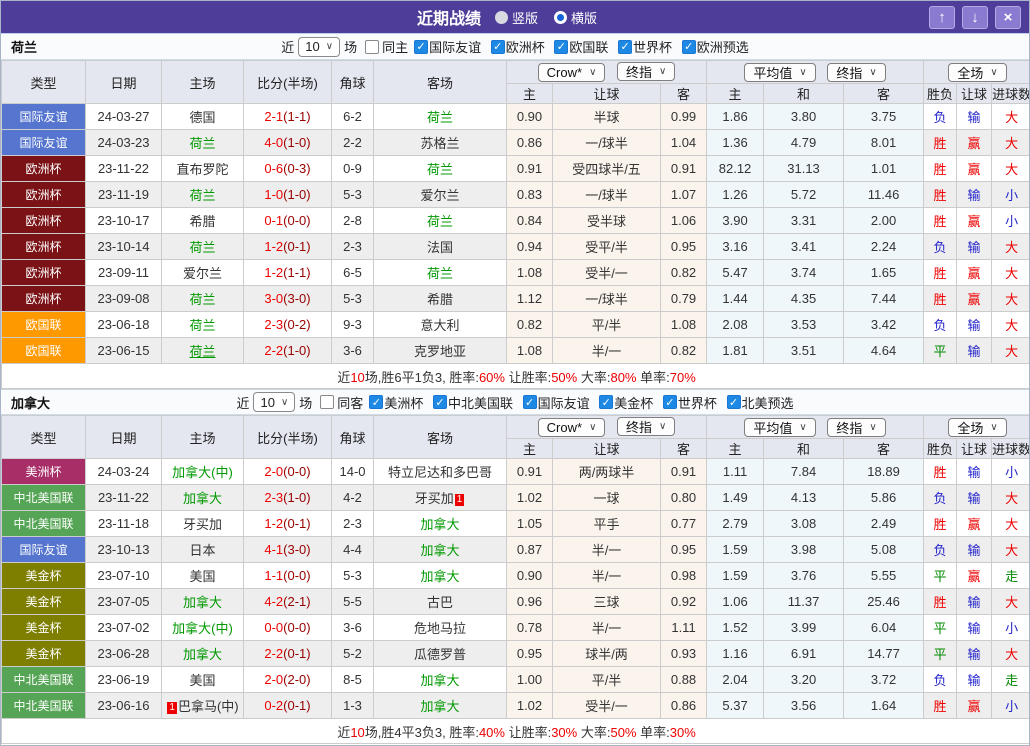 This screenshot has height=746, width=1030. Describe the element at coordinates (404, 403) in the screenshot. I see `league-filter-label: 美洲杯` at that location.